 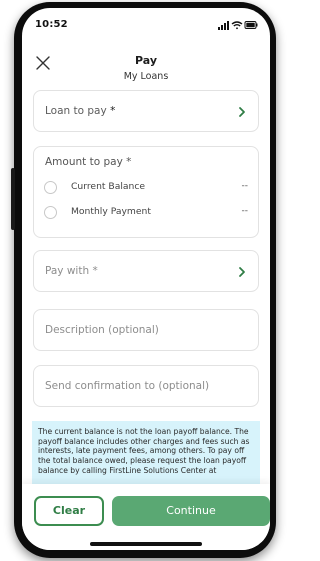 What do you see at coordinates (69, 511) in the screenshot?
I see `clear-button: Clear` at bounding box center [69, 511].